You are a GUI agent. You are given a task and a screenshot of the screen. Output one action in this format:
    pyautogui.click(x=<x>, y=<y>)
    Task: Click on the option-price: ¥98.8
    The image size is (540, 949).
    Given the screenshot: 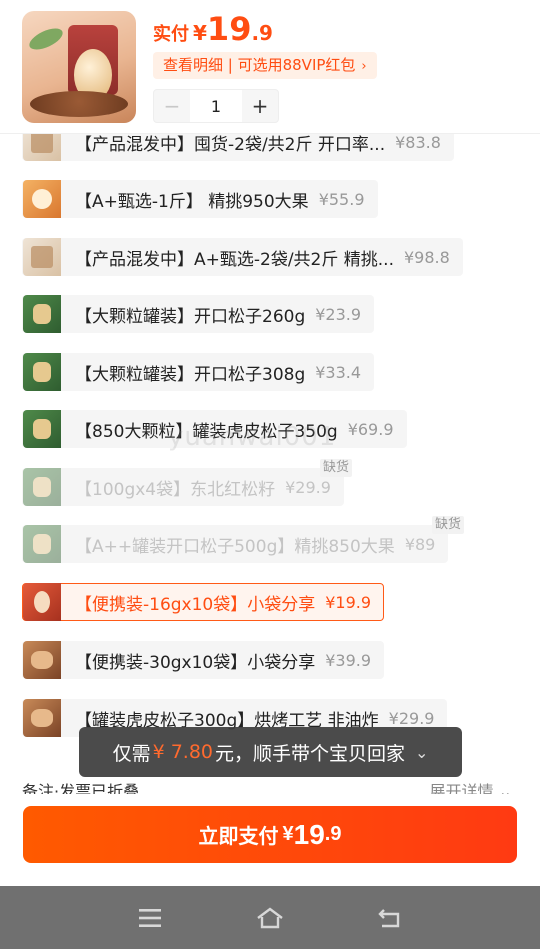 What is the action you would take?
    pyautogui.click(x=426, y=257)
    